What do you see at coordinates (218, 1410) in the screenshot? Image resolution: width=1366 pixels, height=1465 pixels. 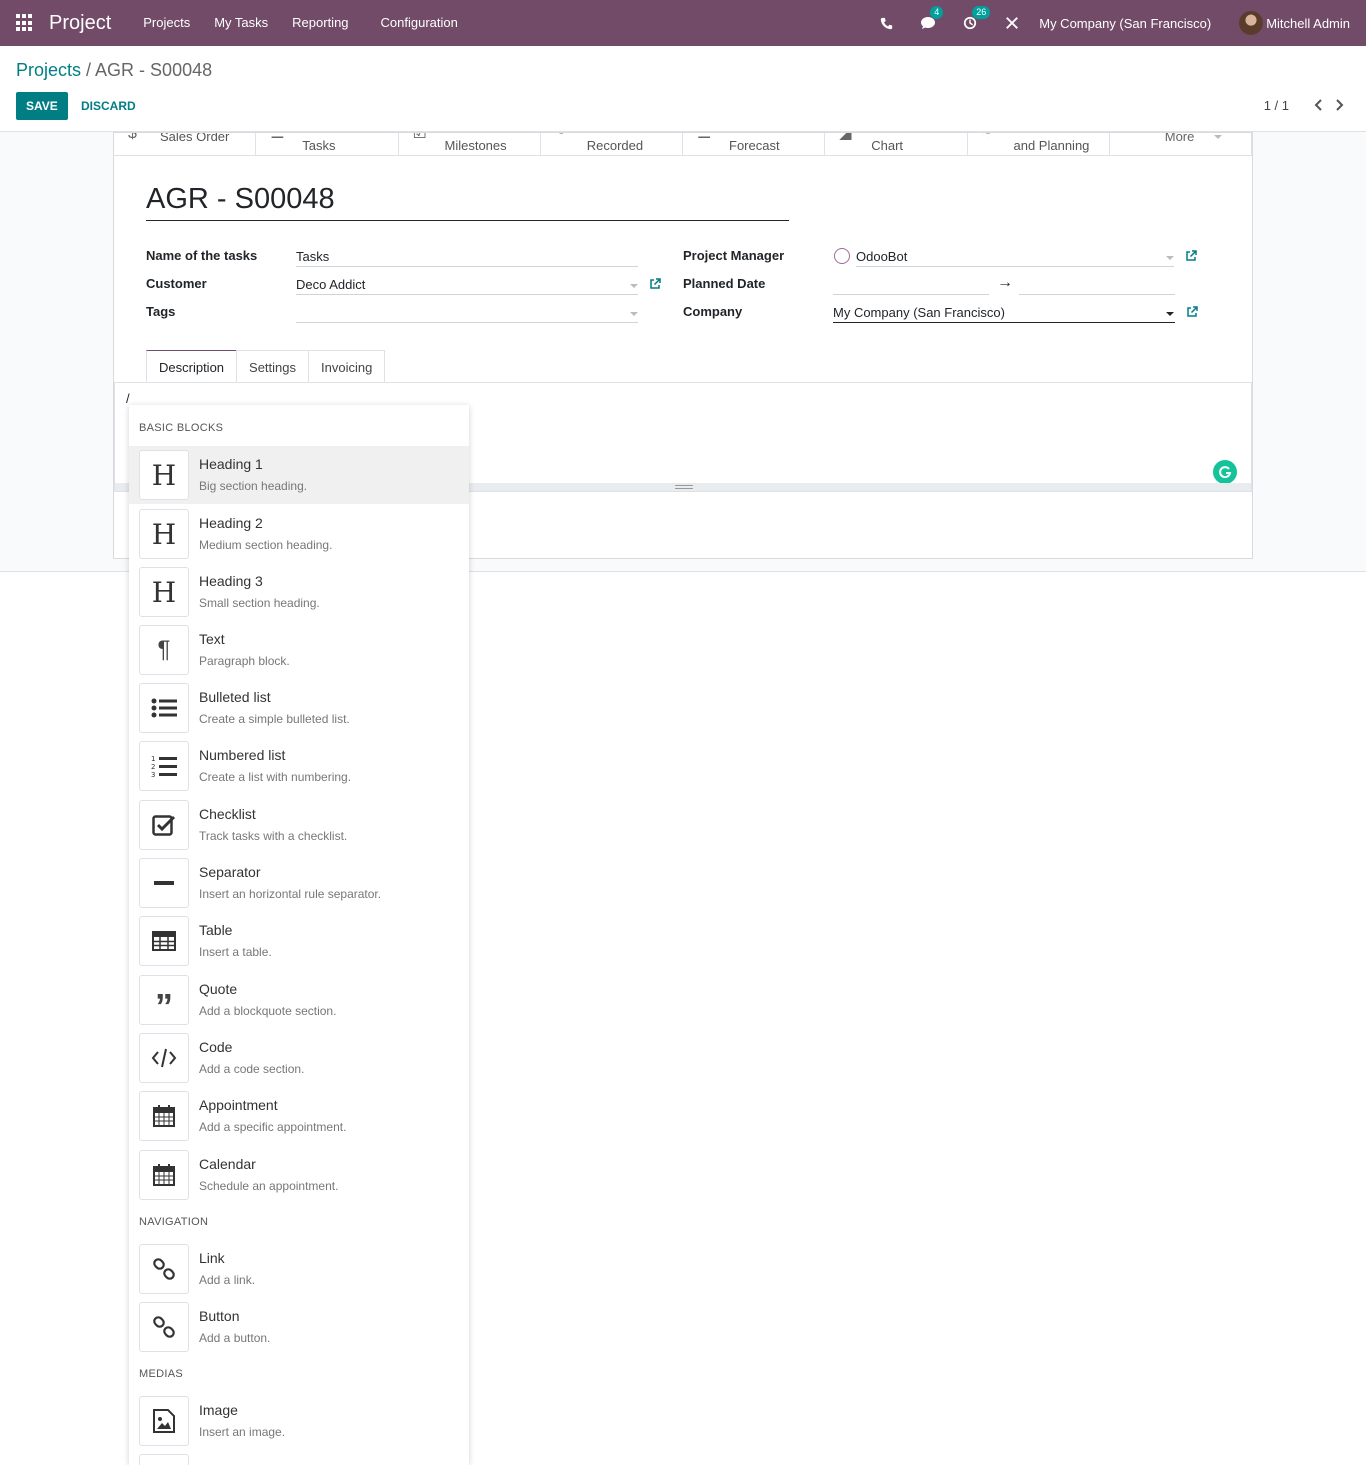 I see `command-title: Image` at bounding box center [218, 1410].